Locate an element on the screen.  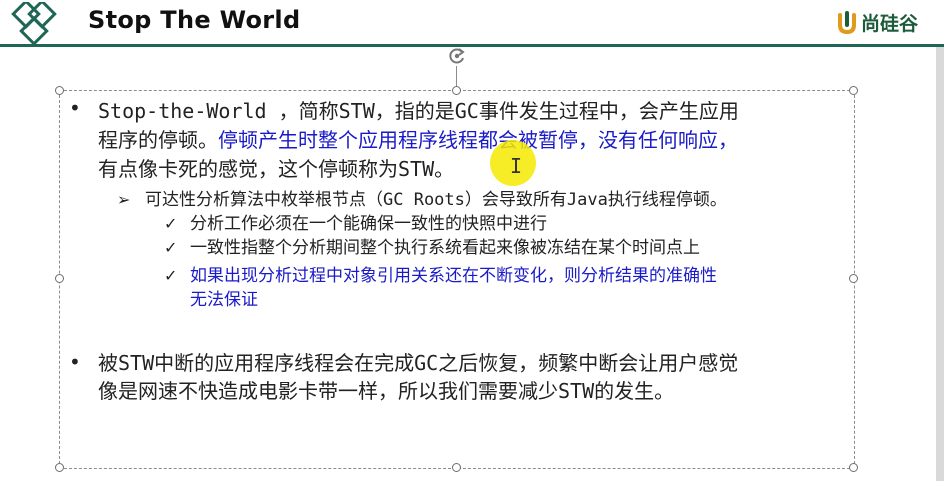
text-span: 。 is located at coordinates (444, 169).